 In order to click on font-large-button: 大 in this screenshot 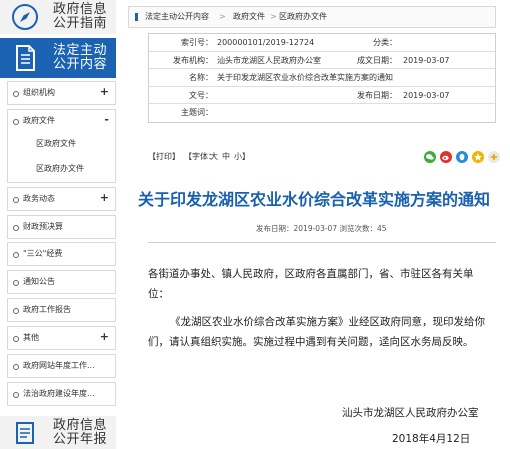, I will do `click(214, 157)`.